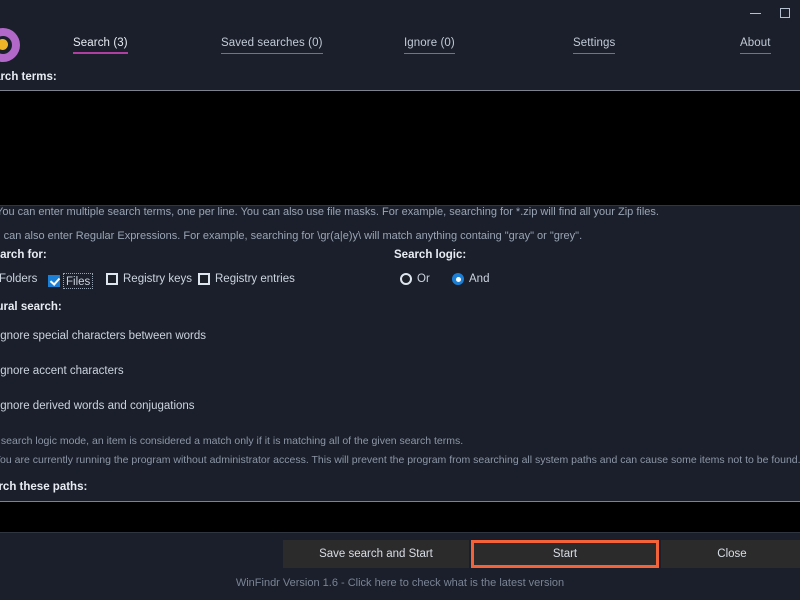 This screenshot has height=600, width=800. Describe the element at coordinates (594, 43) in the screenshot. I see `tab-settings-label: Settings` at that location.